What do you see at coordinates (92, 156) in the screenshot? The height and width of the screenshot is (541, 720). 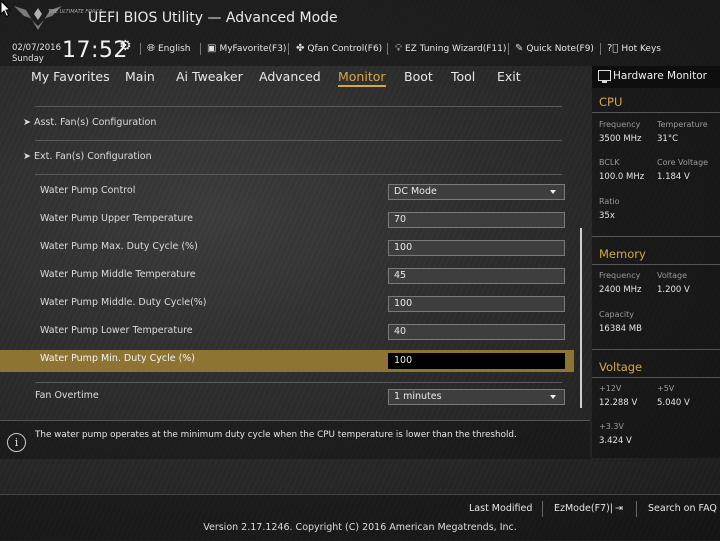 I see `submenu-label: Ext. Fan(s) Configuration` at bounding box center [92, 156].